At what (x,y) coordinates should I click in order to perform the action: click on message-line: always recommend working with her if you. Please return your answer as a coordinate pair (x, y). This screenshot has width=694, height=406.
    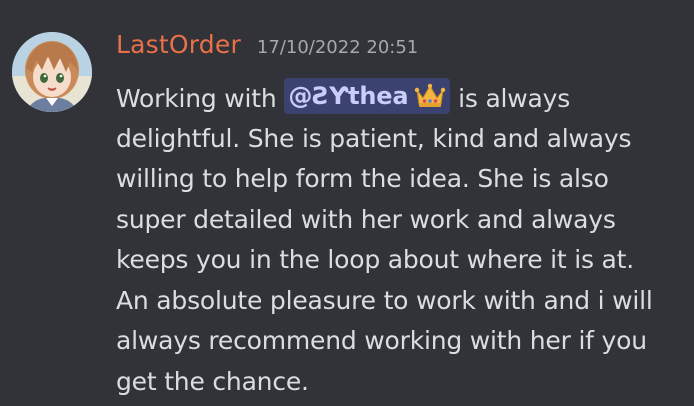
    Looking at the image, I should click on (381, 340).